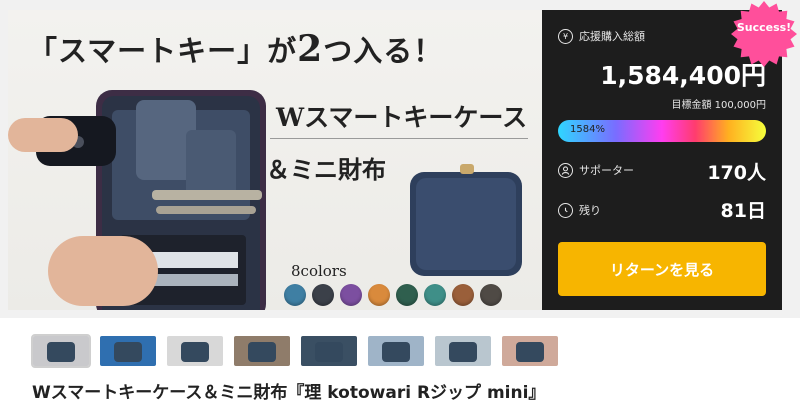  I want to click on hero-subtitle-2: ＆ミニ財布, so click(326, 169).